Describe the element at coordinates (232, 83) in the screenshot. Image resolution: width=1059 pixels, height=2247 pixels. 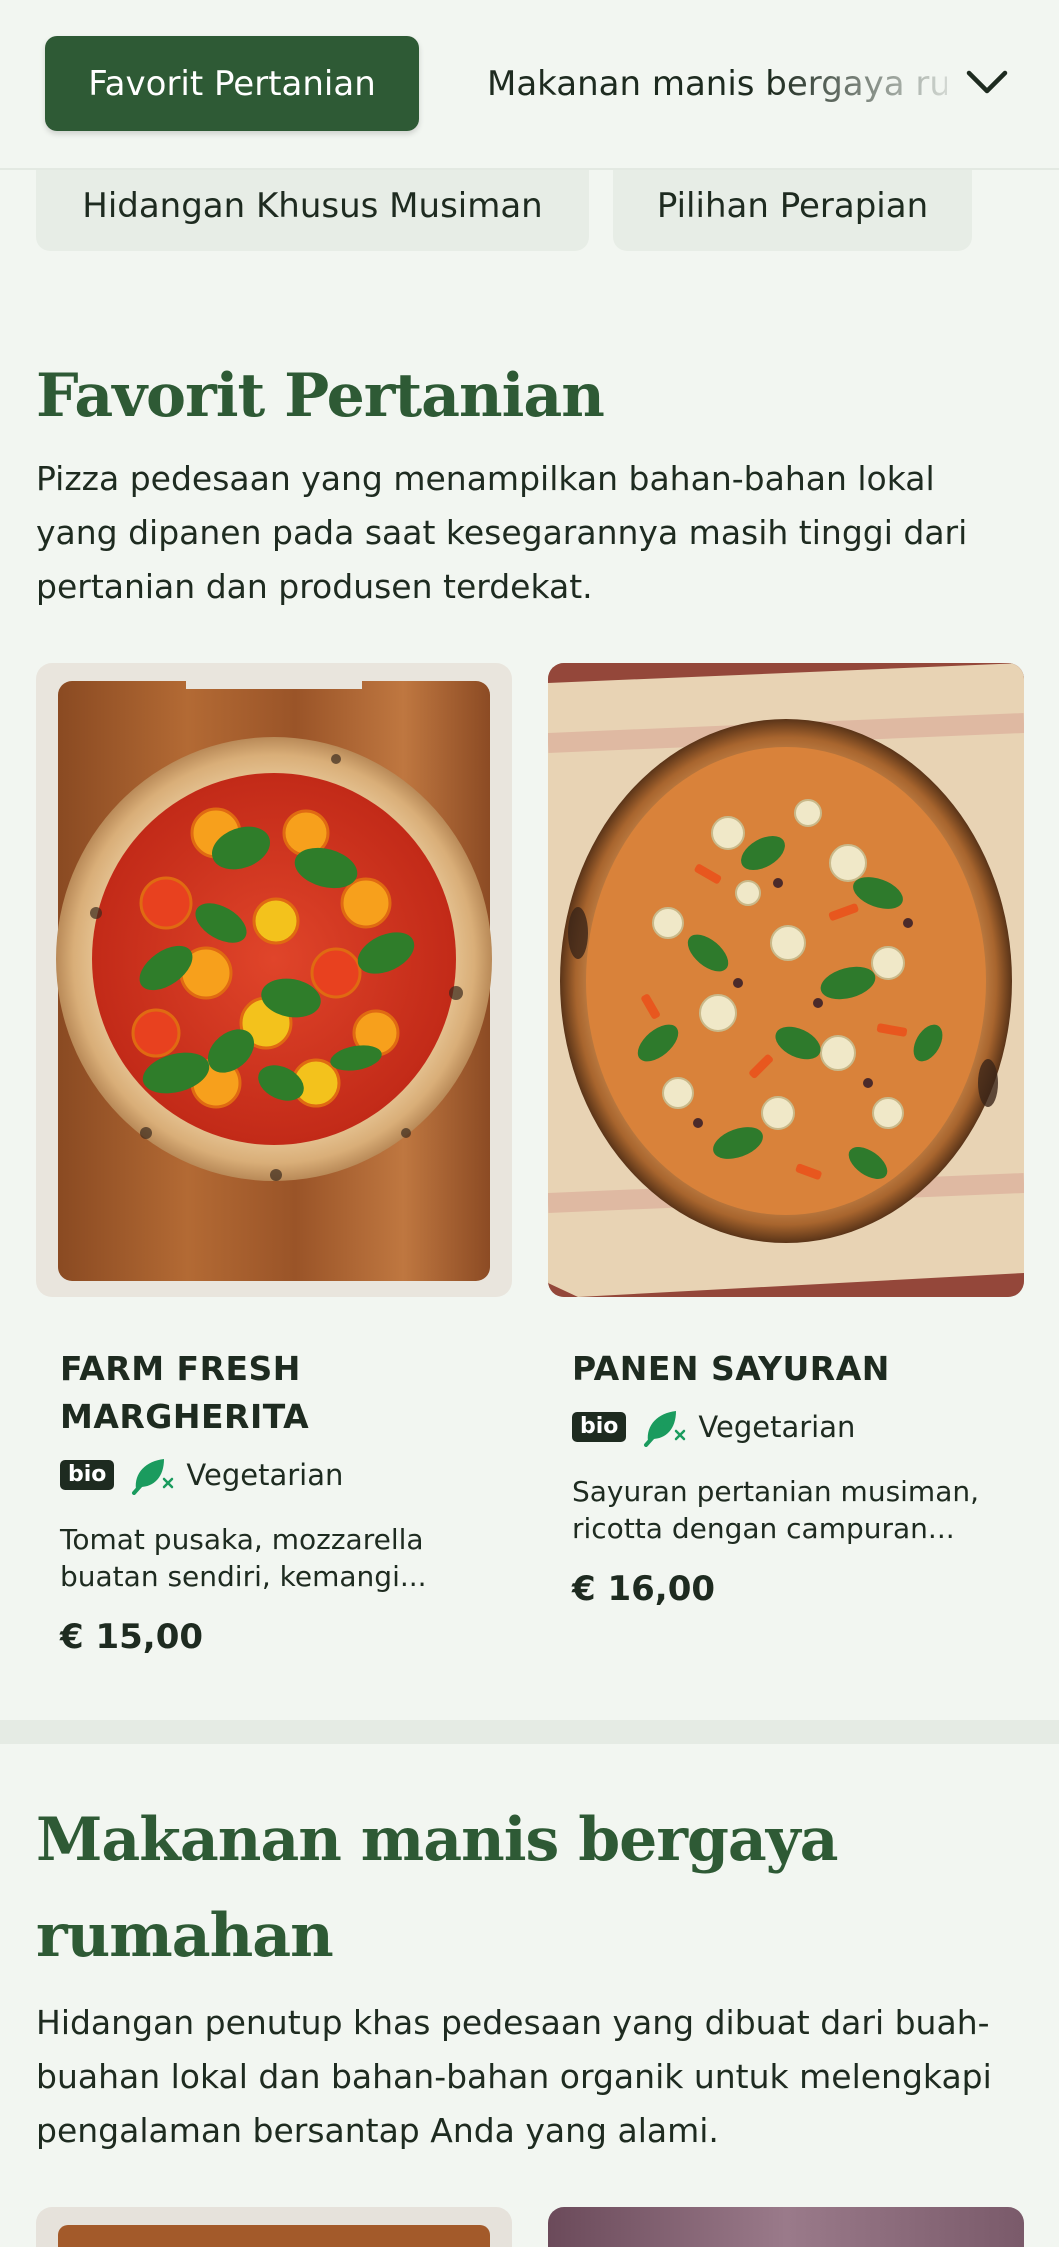
I see `tab-favorit-pertanian: Favorit Pertanian` at that location.